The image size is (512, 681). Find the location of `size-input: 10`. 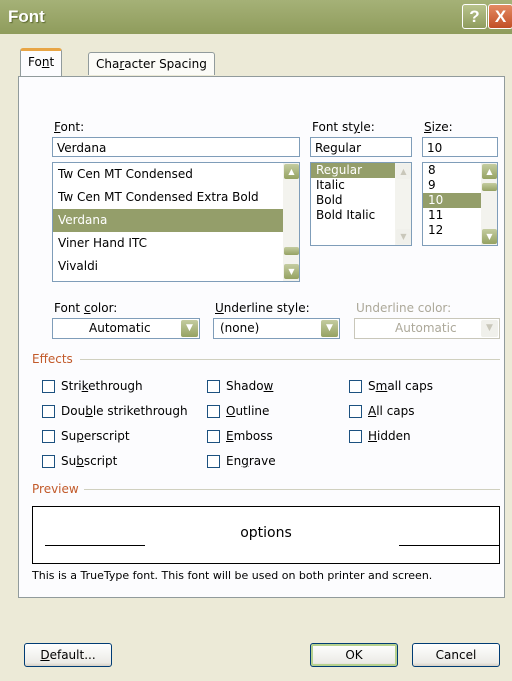

size-input: 10 is located at coordinates (460, 147).